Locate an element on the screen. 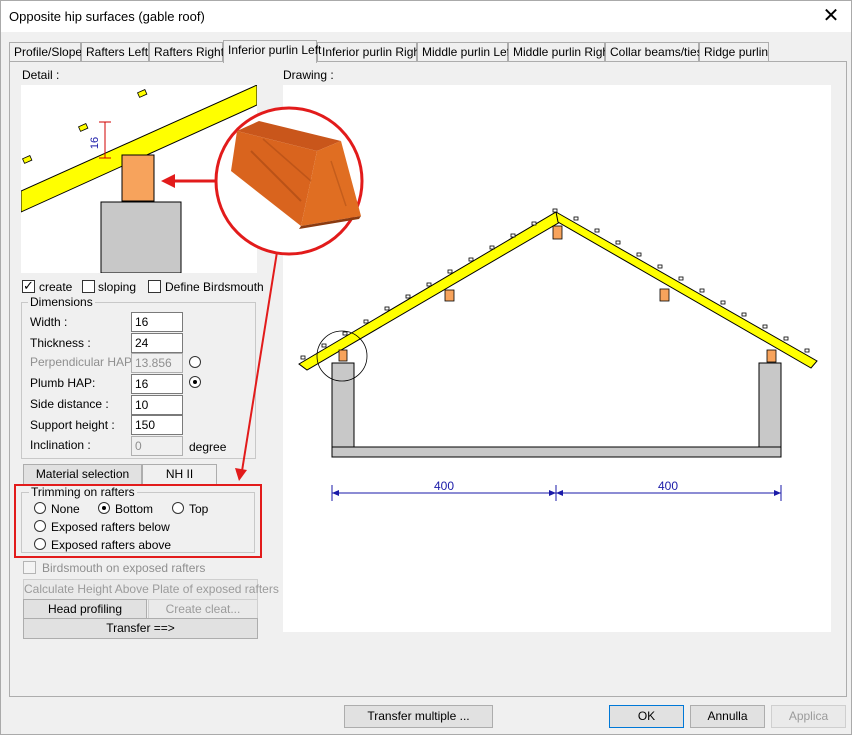  cancel-button: Annulla is located at coordinates (727, 716).